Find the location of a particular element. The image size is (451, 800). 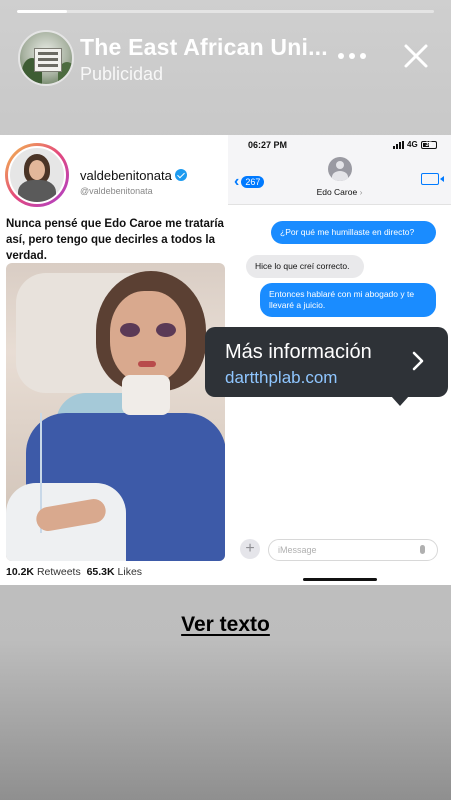

story-header: The East African Uni... Publicidad is located at coordinates (225, 58).